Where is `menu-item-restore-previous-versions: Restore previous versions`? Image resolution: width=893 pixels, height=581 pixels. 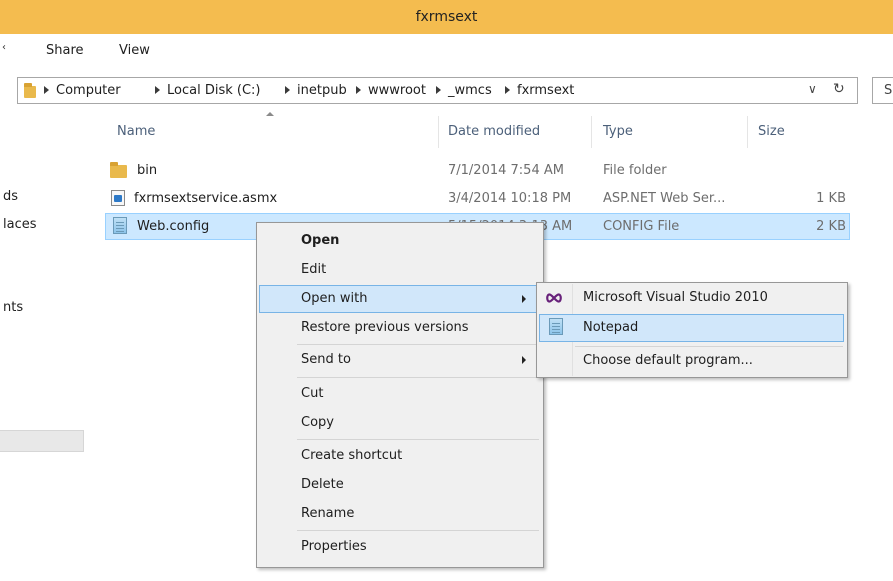
menu-item-restore-previous-versions: Restore previous versions is located at coordinates (385, 327).